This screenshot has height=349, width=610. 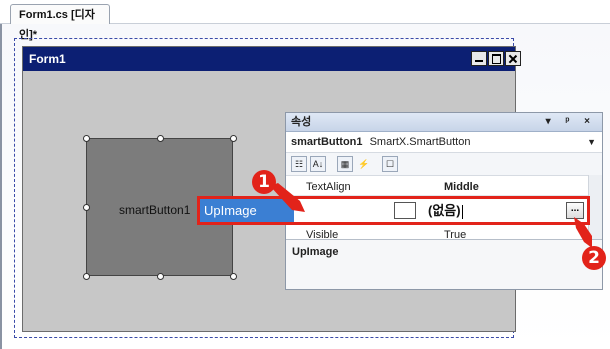 What do you see at coordinates (444, 264) in the screenshot?
I see `property-description: UpImage` at bounding box center [444, 264].